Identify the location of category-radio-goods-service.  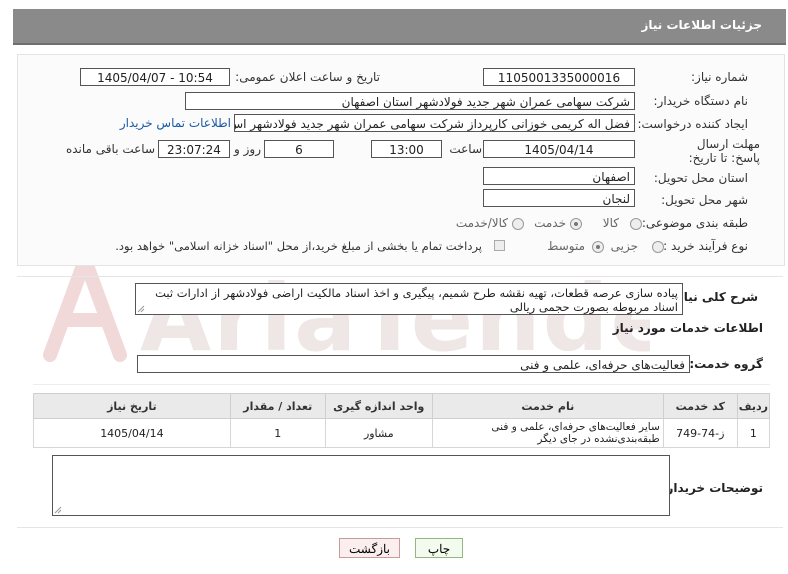
(518, 224).